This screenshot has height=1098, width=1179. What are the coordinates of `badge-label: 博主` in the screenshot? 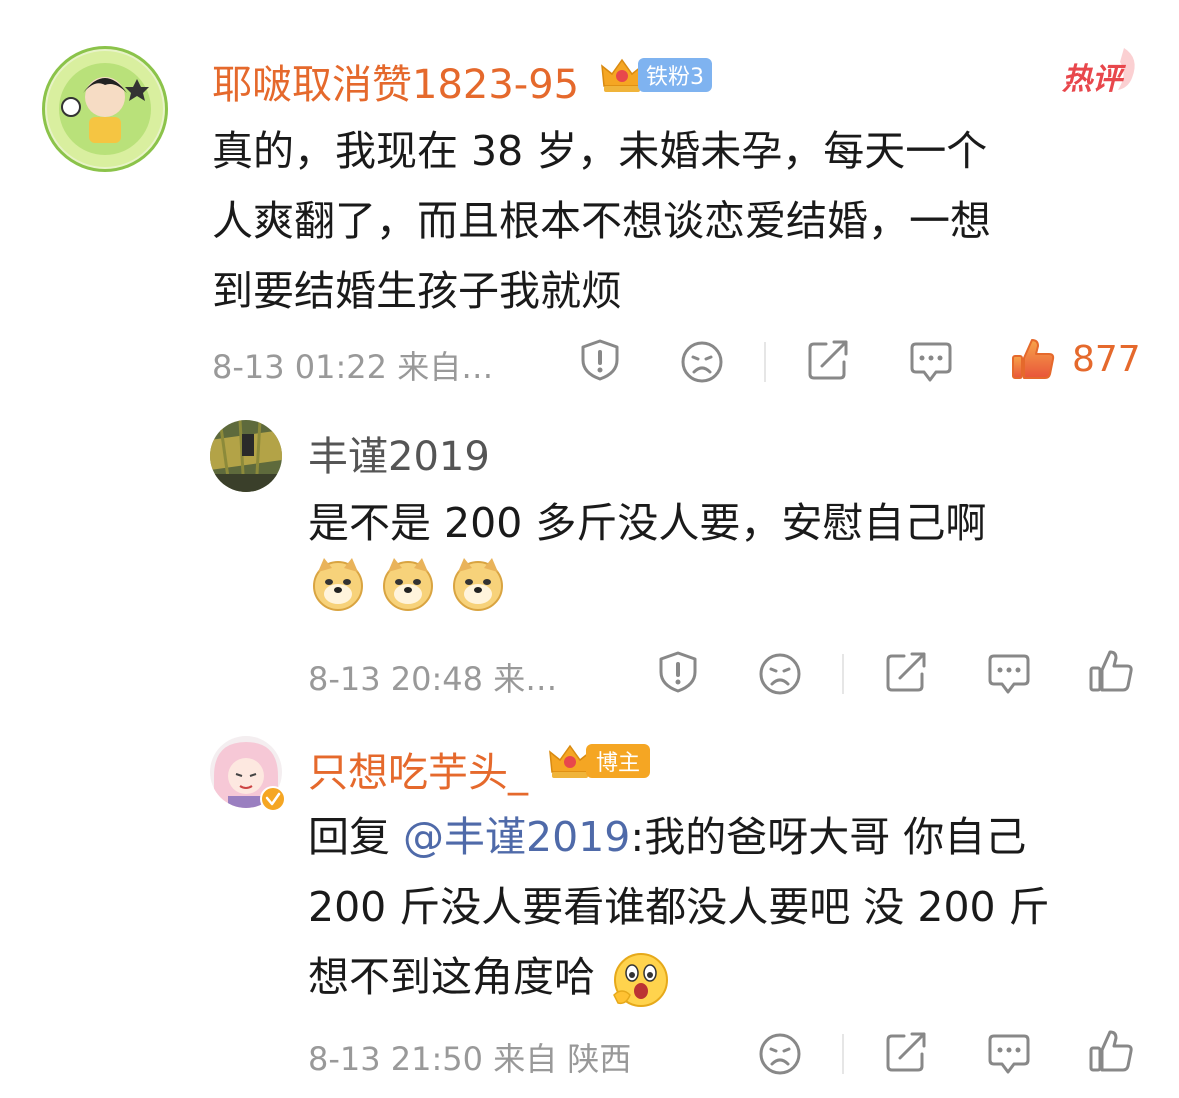 It's located at (618, 763).